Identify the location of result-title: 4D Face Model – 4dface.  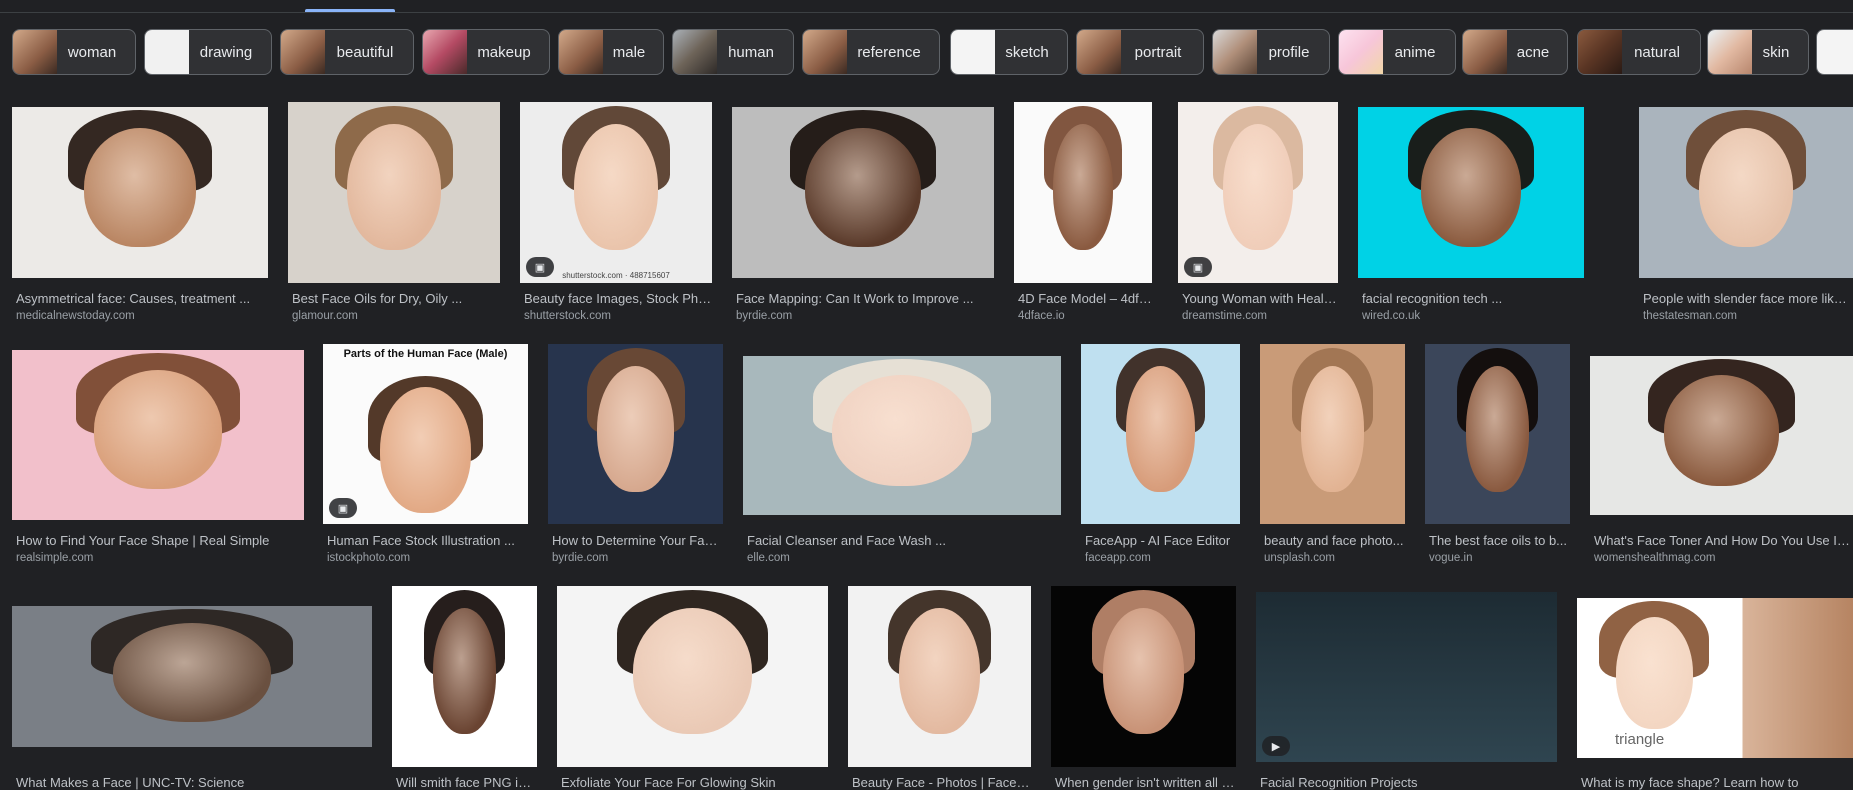
(1085, 298).